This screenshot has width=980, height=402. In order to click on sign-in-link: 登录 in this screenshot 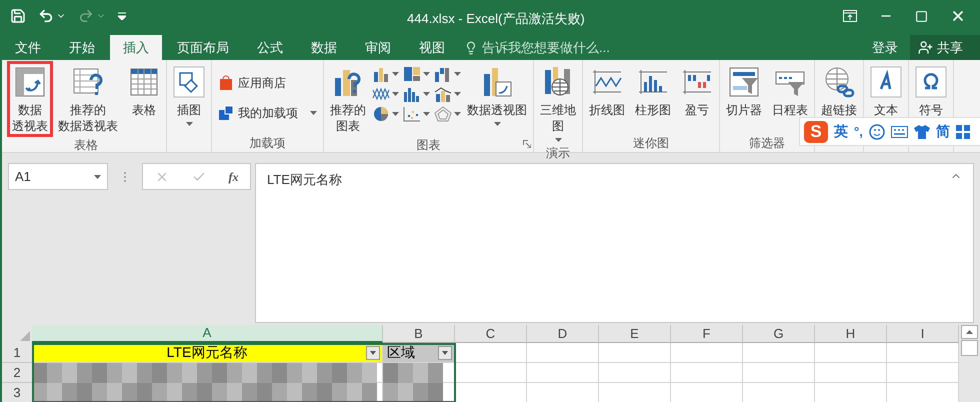, I will do `click(885, 47)`.